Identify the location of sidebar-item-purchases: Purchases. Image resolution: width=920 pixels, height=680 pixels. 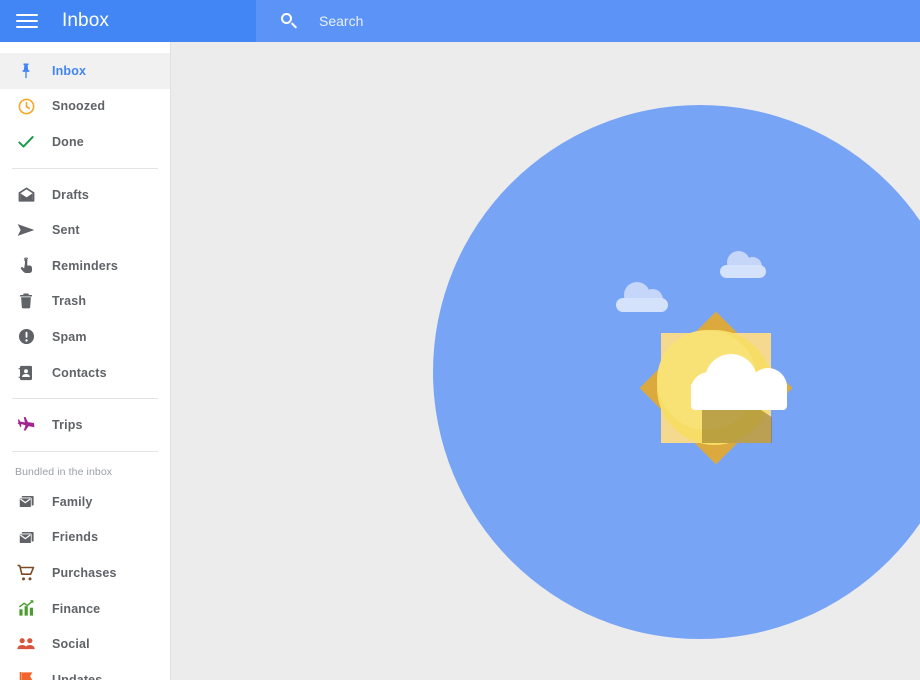
(85, 573).